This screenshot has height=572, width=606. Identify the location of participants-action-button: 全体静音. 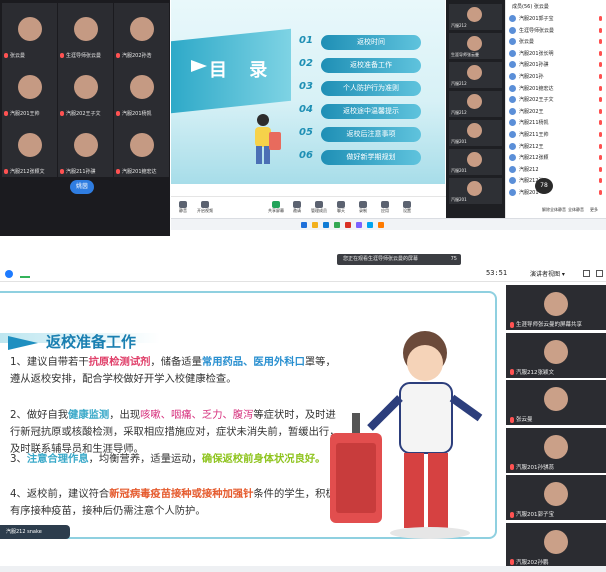
(576, 210).